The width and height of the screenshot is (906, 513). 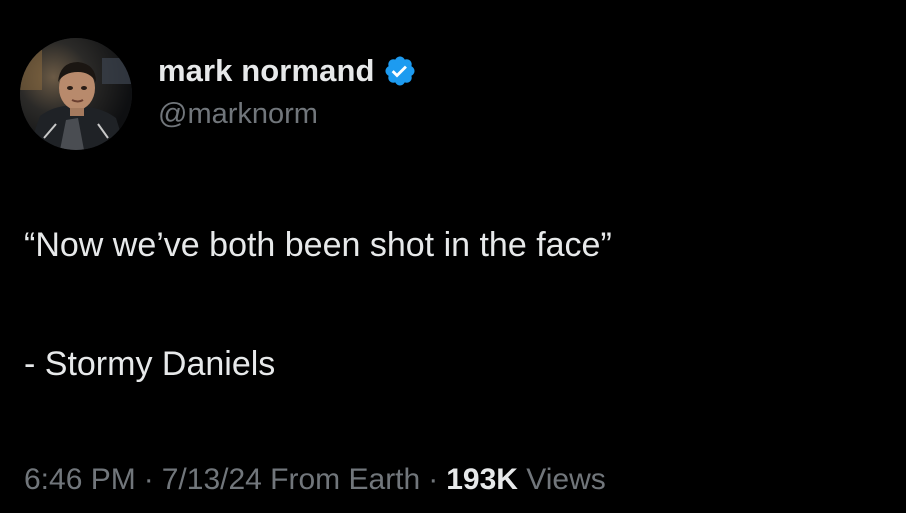 What do you see at coordinates (400, 71) in the screenshot?
I see `verified-badge-icon` at bounding box center [400, 71].